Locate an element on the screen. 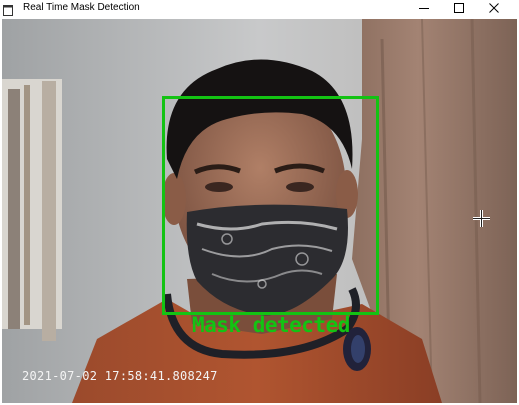  minimize-button is located at coordinates (424, 8).